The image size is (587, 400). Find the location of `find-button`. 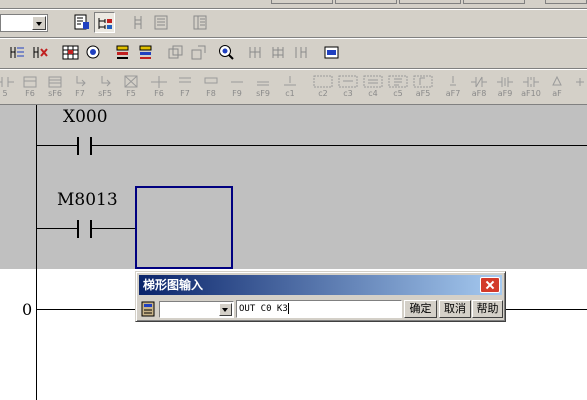

find-button is located at coordinates (93, 52).